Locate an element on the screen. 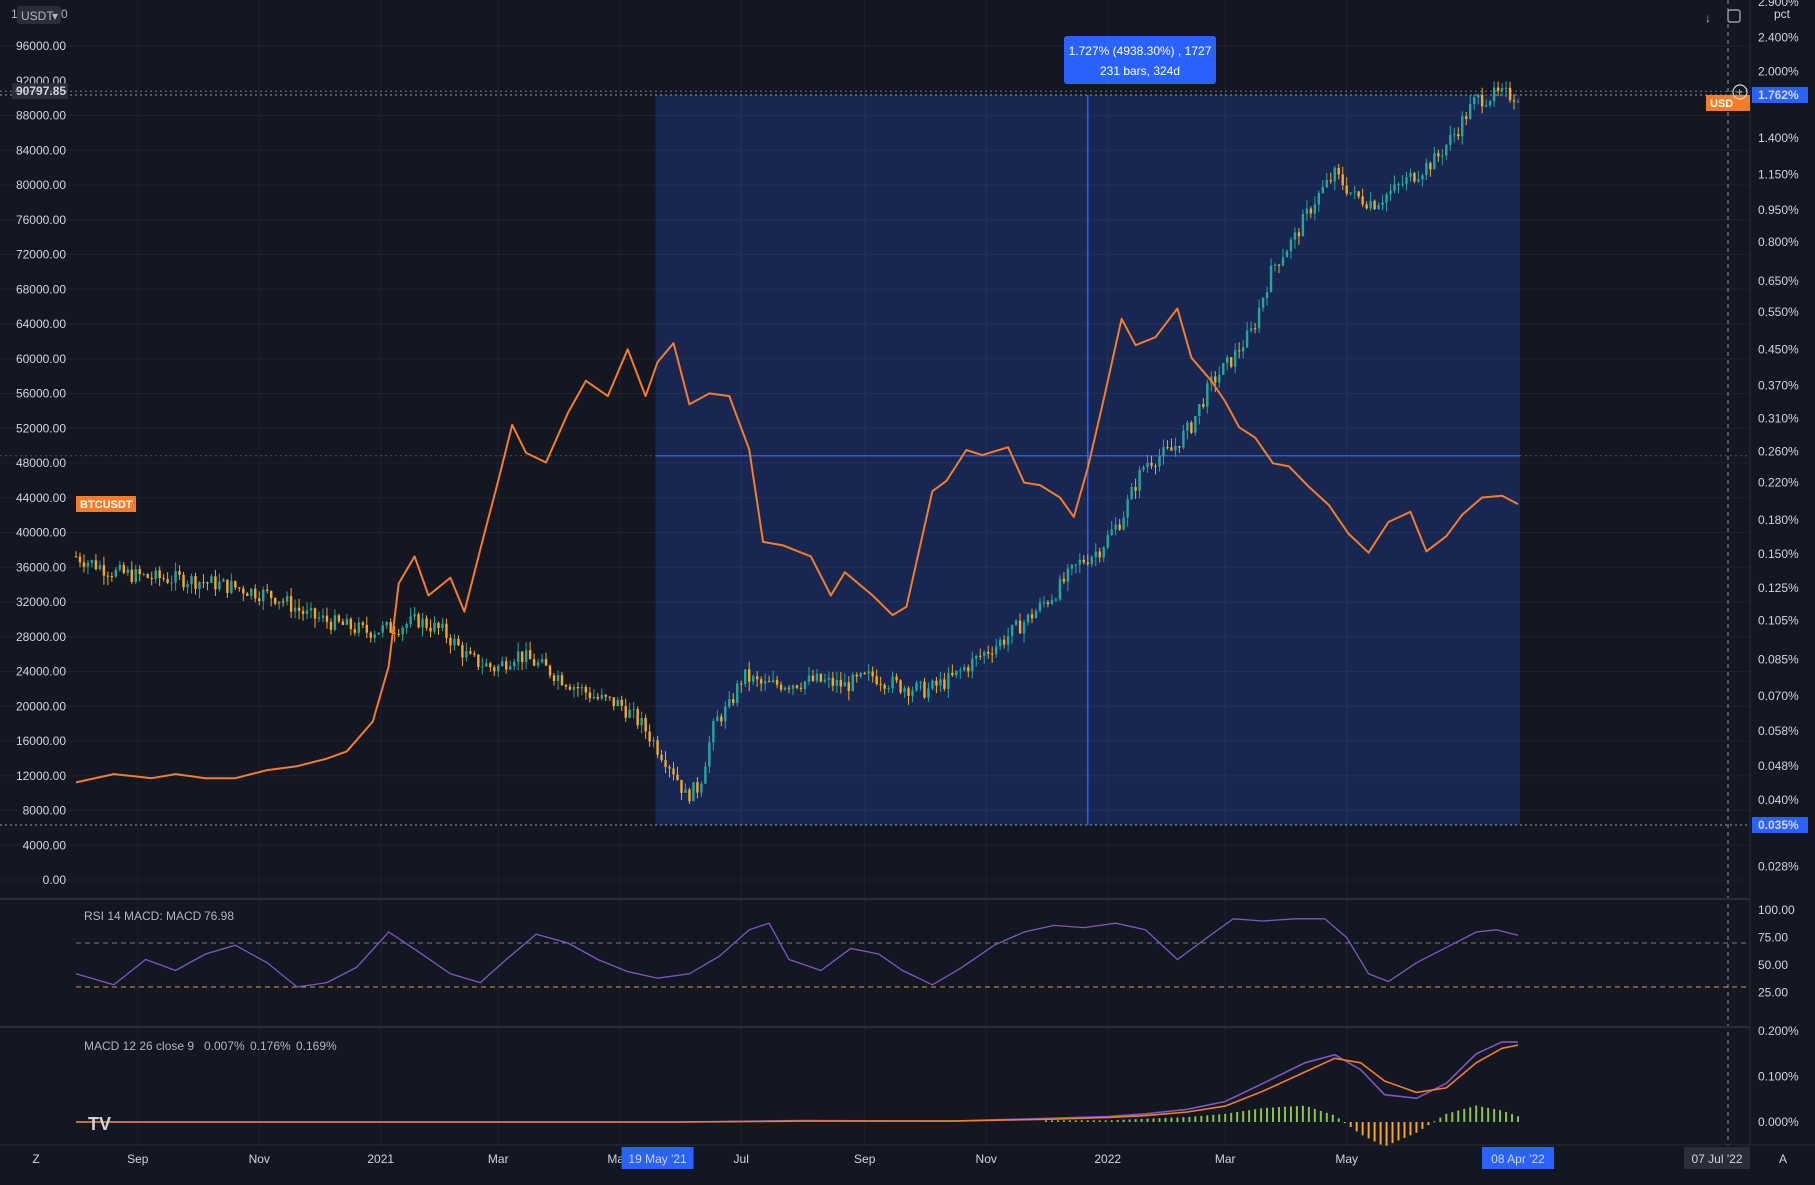 The image size is (1815, 1185). currency-prefix: 1 is located at coordinates (14, 14).